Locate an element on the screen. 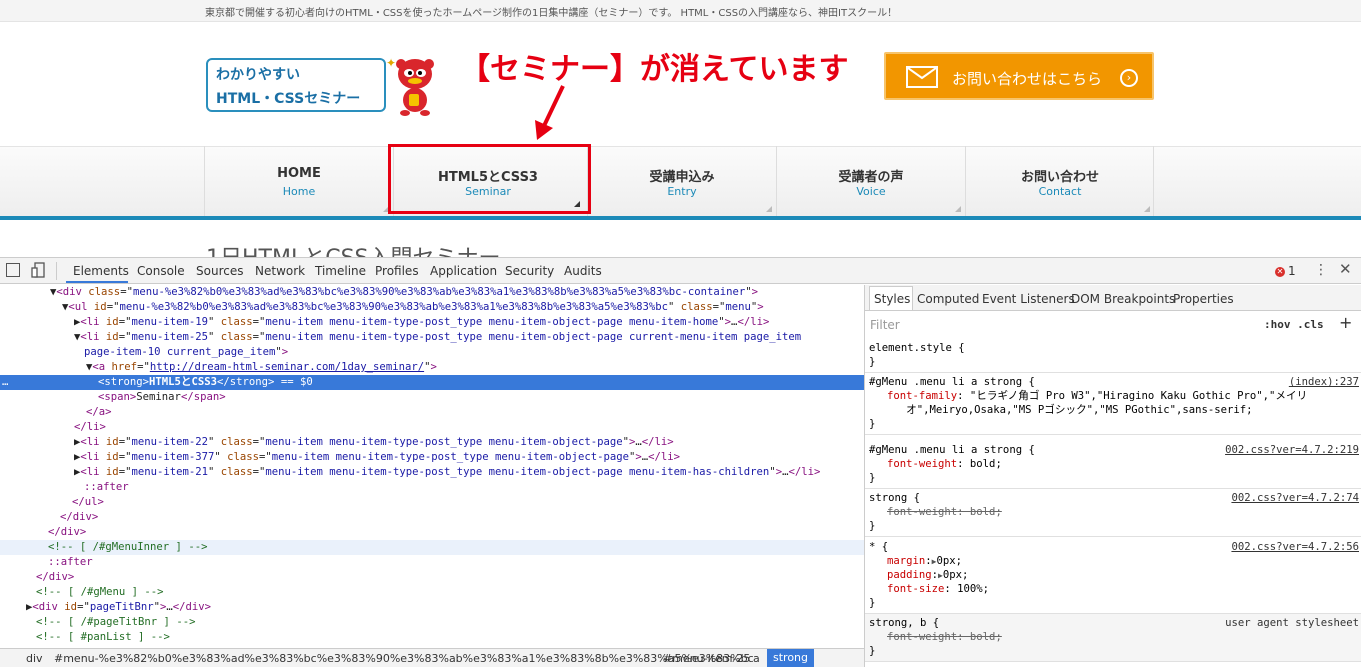  tab-dom-breakpoints: DOM Breakpoints is located at coordinates (1123, 299).